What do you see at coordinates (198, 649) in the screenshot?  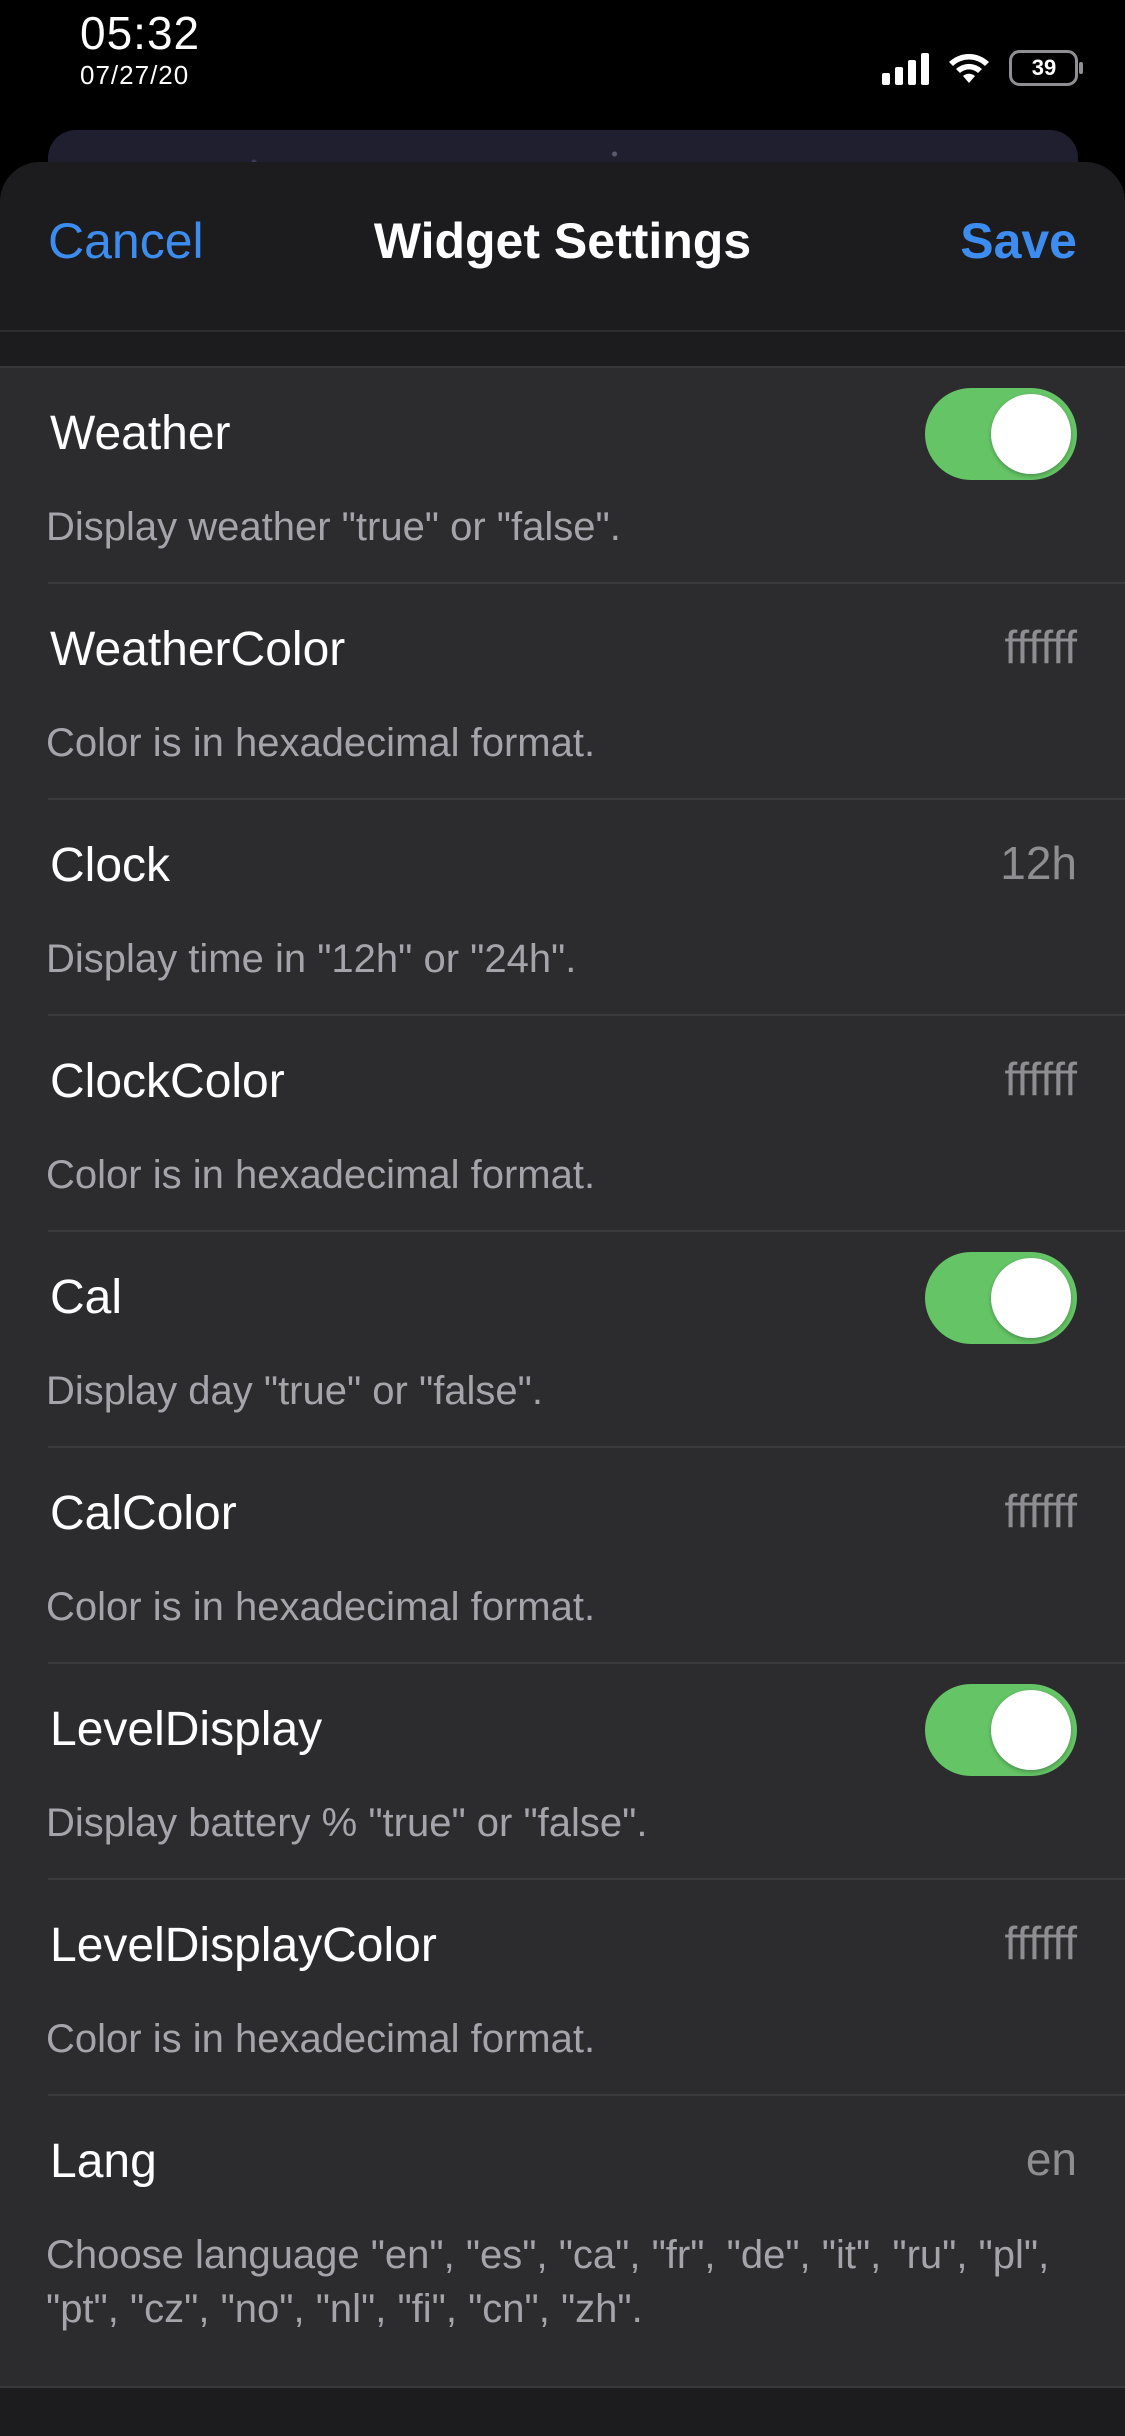 I see `setting-label: WeatherColor` at bounding box center [198, 649].